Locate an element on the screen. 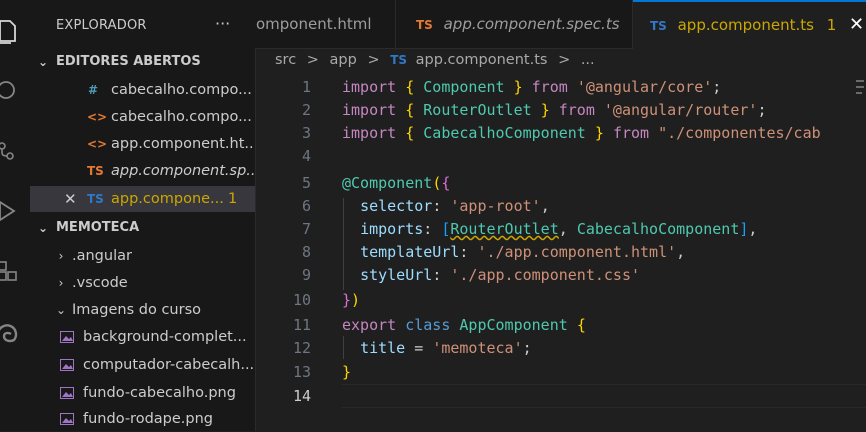 This screenshot has width=866, height=432. tab-app-component-spec: TS app.component.spec.ts is located at coordinates (514, 24).